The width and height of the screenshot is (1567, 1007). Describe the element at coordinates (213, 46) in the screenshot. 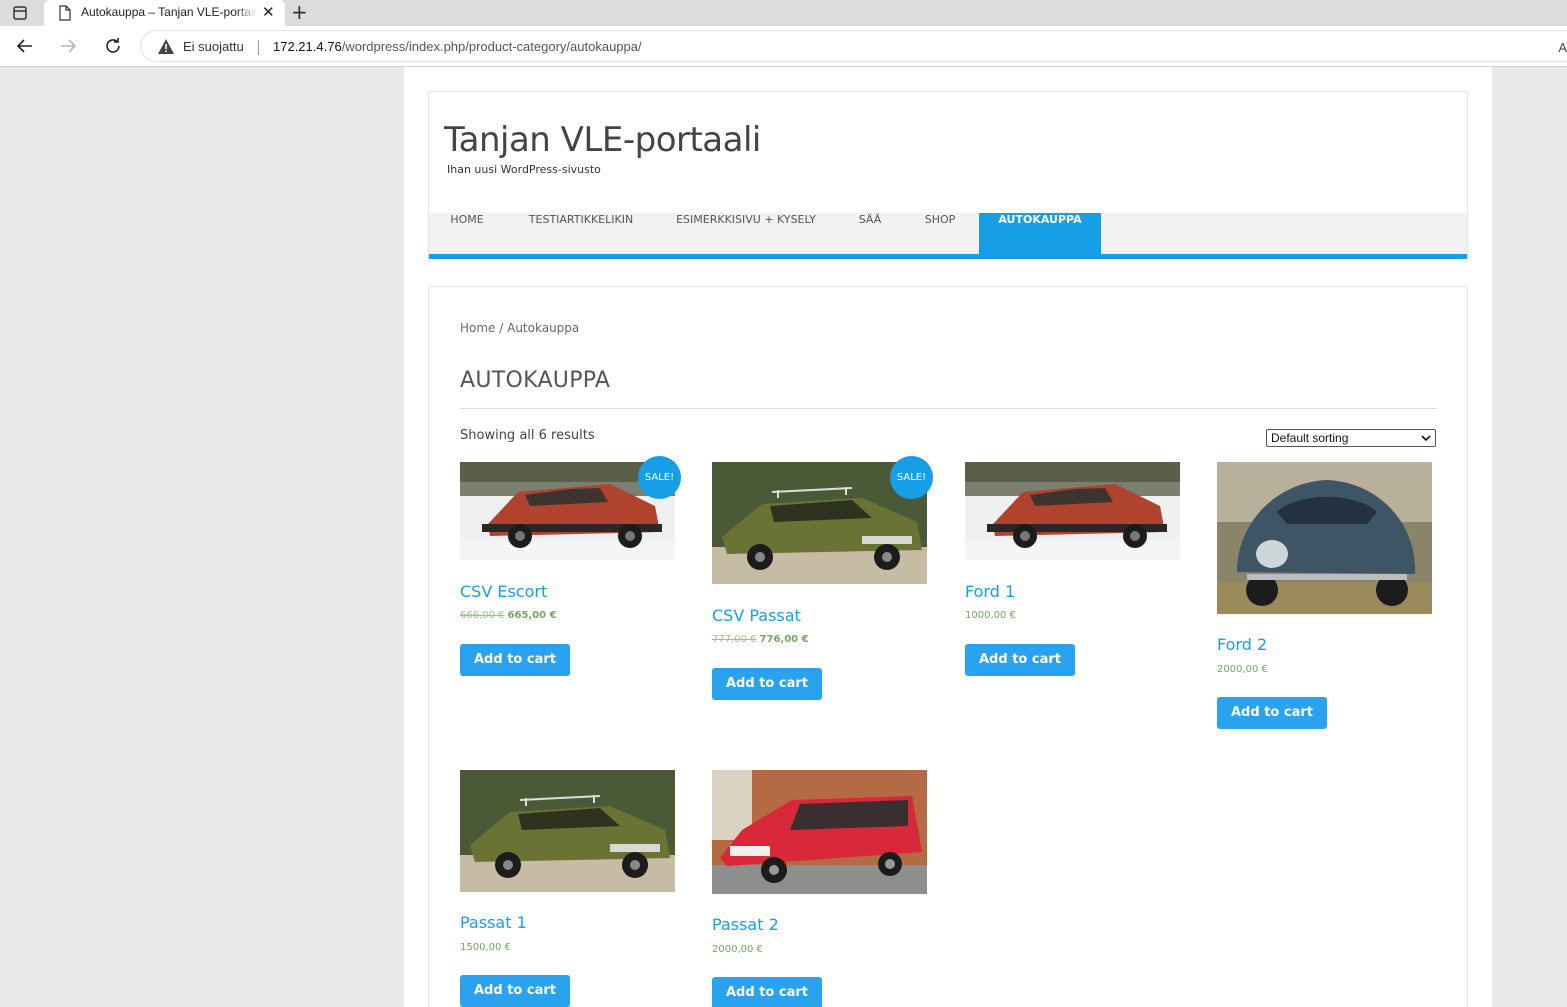

I see `security-label: Ei suojattu` at that location.